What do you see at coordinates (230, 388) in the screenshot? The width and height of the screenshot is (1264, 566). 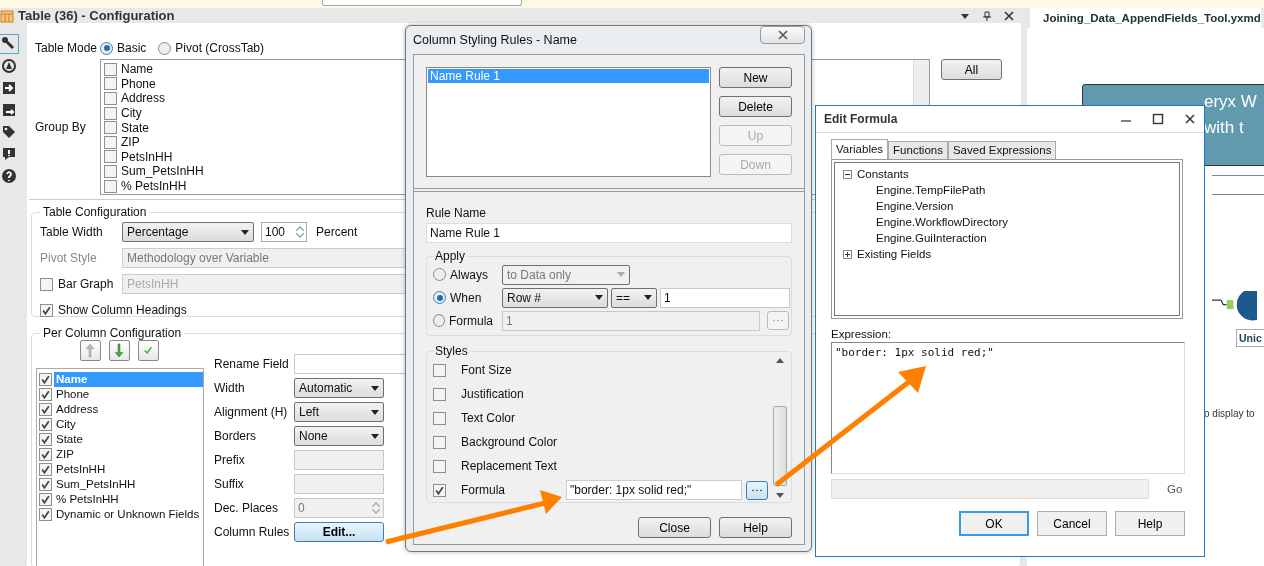 I see `field-label: Width` at bounding box center [230, 388].